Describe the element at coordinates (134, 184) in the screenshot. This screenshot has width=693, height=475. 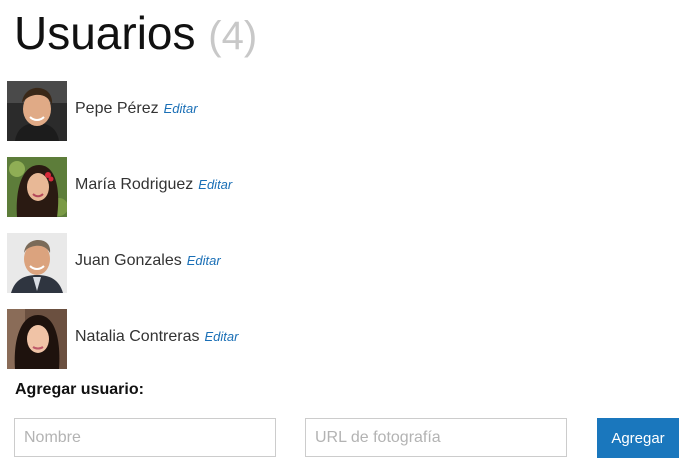
I see `user-name: María Rodriguez` at that location.